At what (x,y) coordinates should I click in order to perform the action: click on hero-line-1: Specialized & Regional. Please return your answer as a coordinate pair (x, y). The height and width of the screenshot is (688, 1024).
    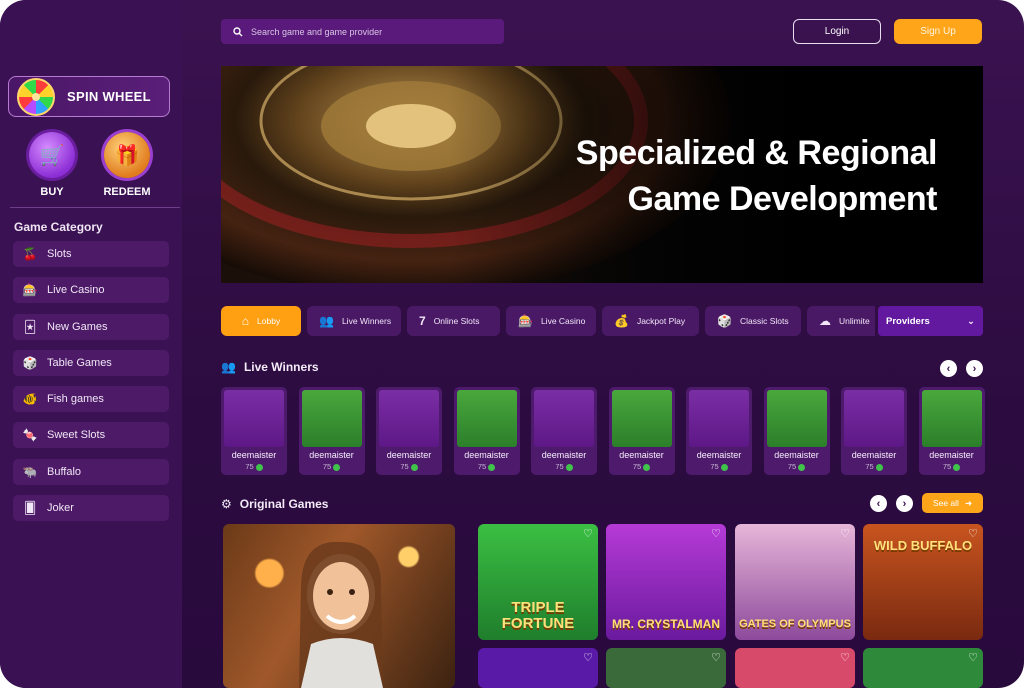
    Looking at the image, I should click on (756, 153).